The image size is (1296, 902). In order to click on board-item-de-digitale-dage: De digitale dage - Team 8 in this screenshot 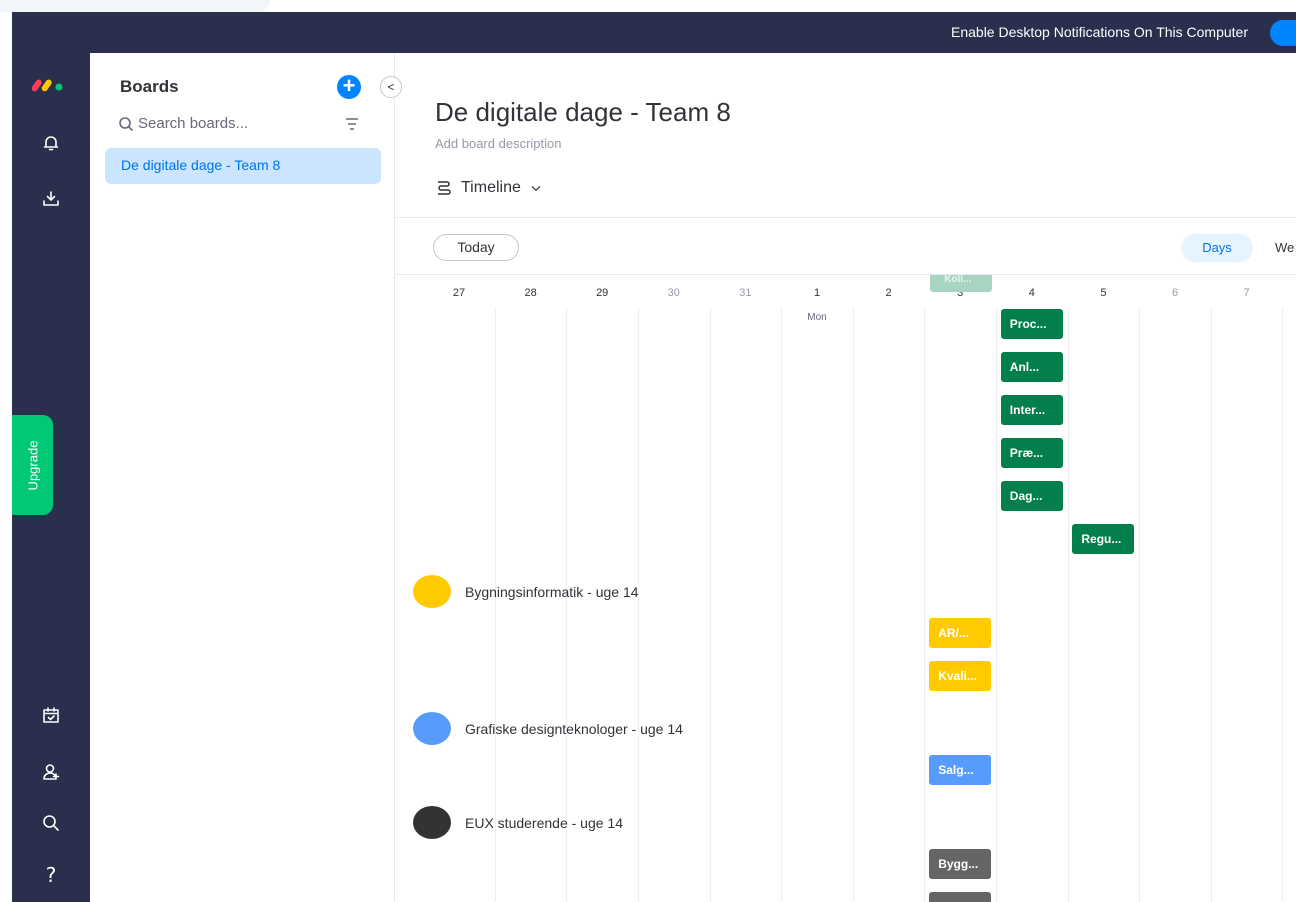, I will do `click(243, 166)`.